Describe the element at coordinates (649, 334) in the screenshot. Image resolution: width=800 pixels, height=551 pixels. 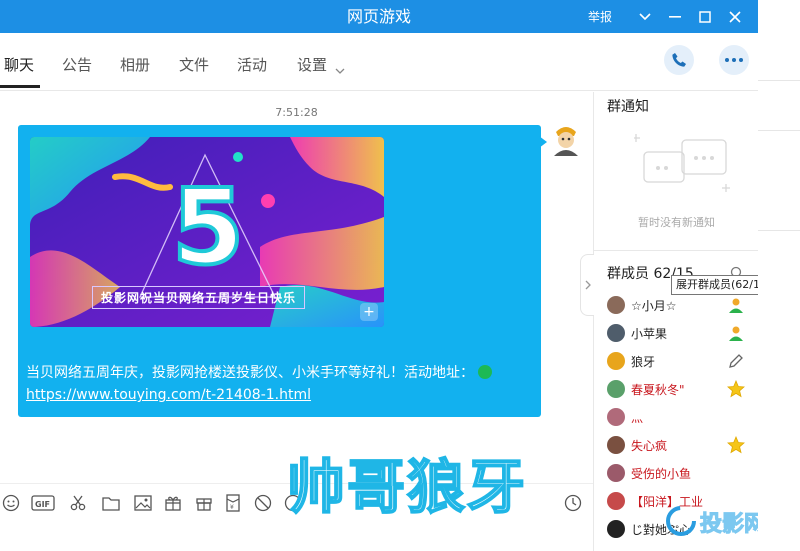
I see `member-name: 小苹果` at that location.